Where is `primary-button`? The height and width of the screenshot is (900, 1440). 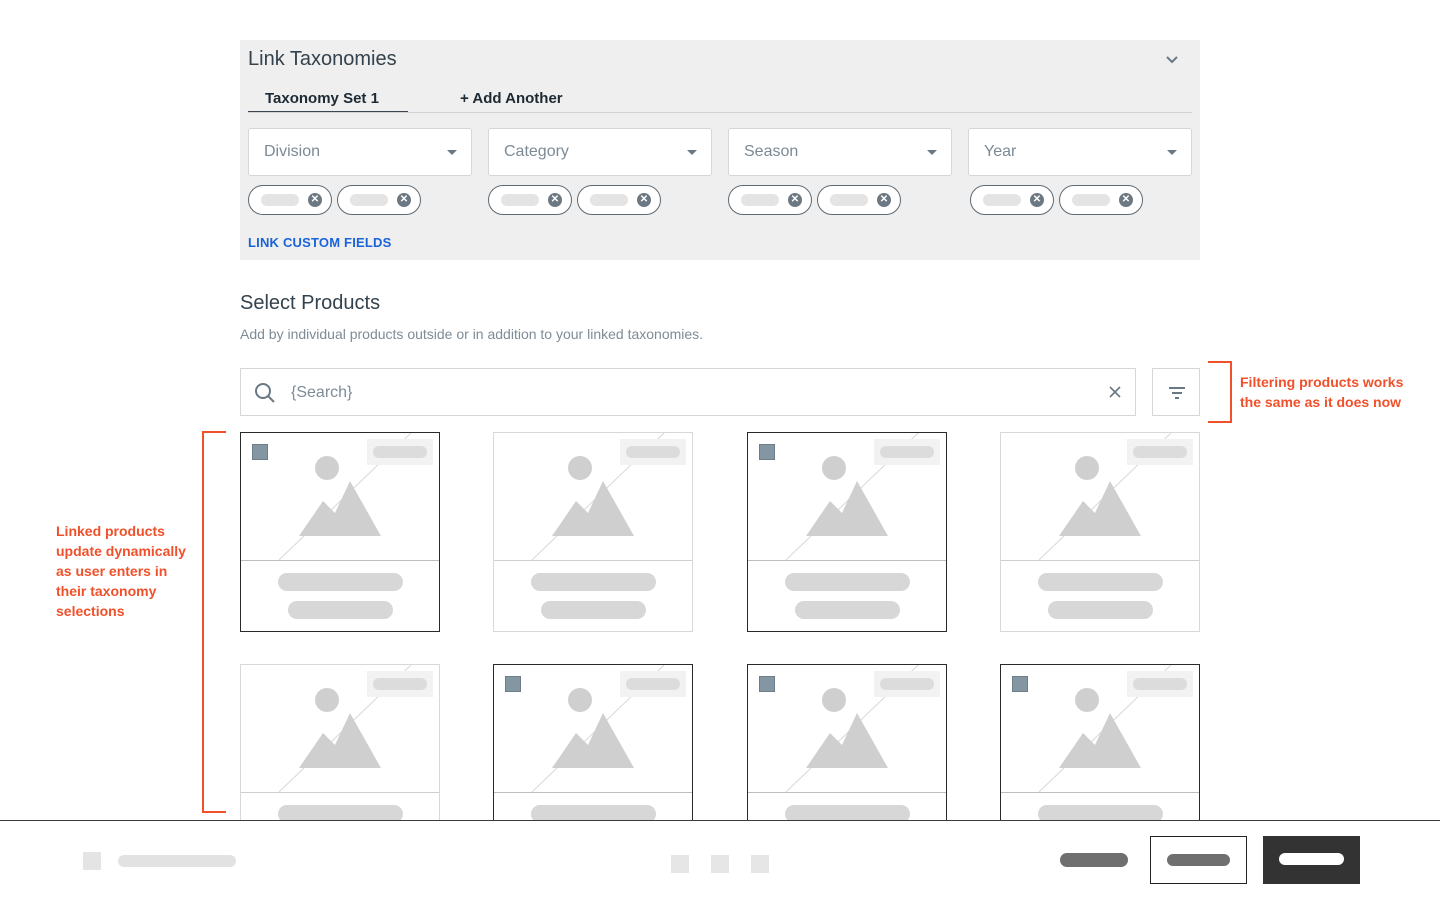 primary-button is located at coordinates (1311, 860).